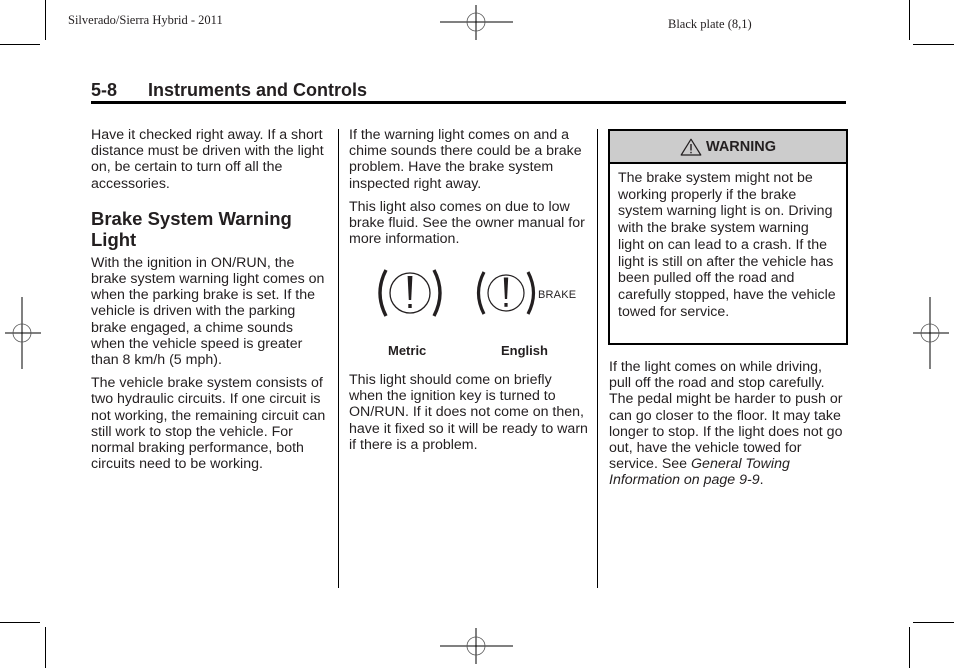 This screenshot has height=670, width=954. What do you see at coordinates (45, 20) in the screenshot?
I see `crop-mark-top-left-vertical` at bounding box center [45, 20].